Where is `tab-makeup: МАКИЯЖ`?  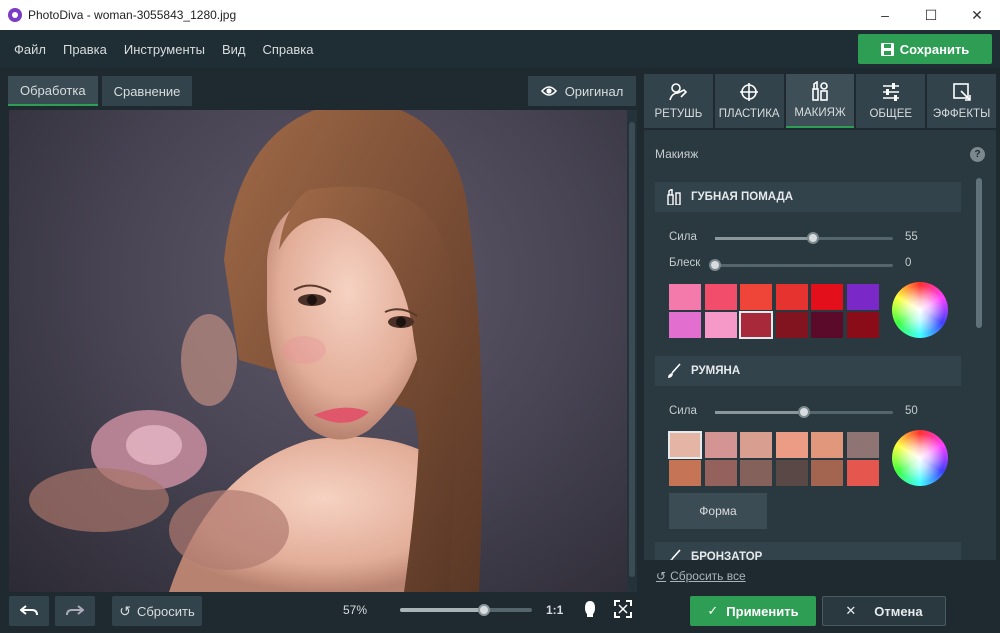
tab-makeup: МАКИЯЖ is located at coordinates (820, 101).